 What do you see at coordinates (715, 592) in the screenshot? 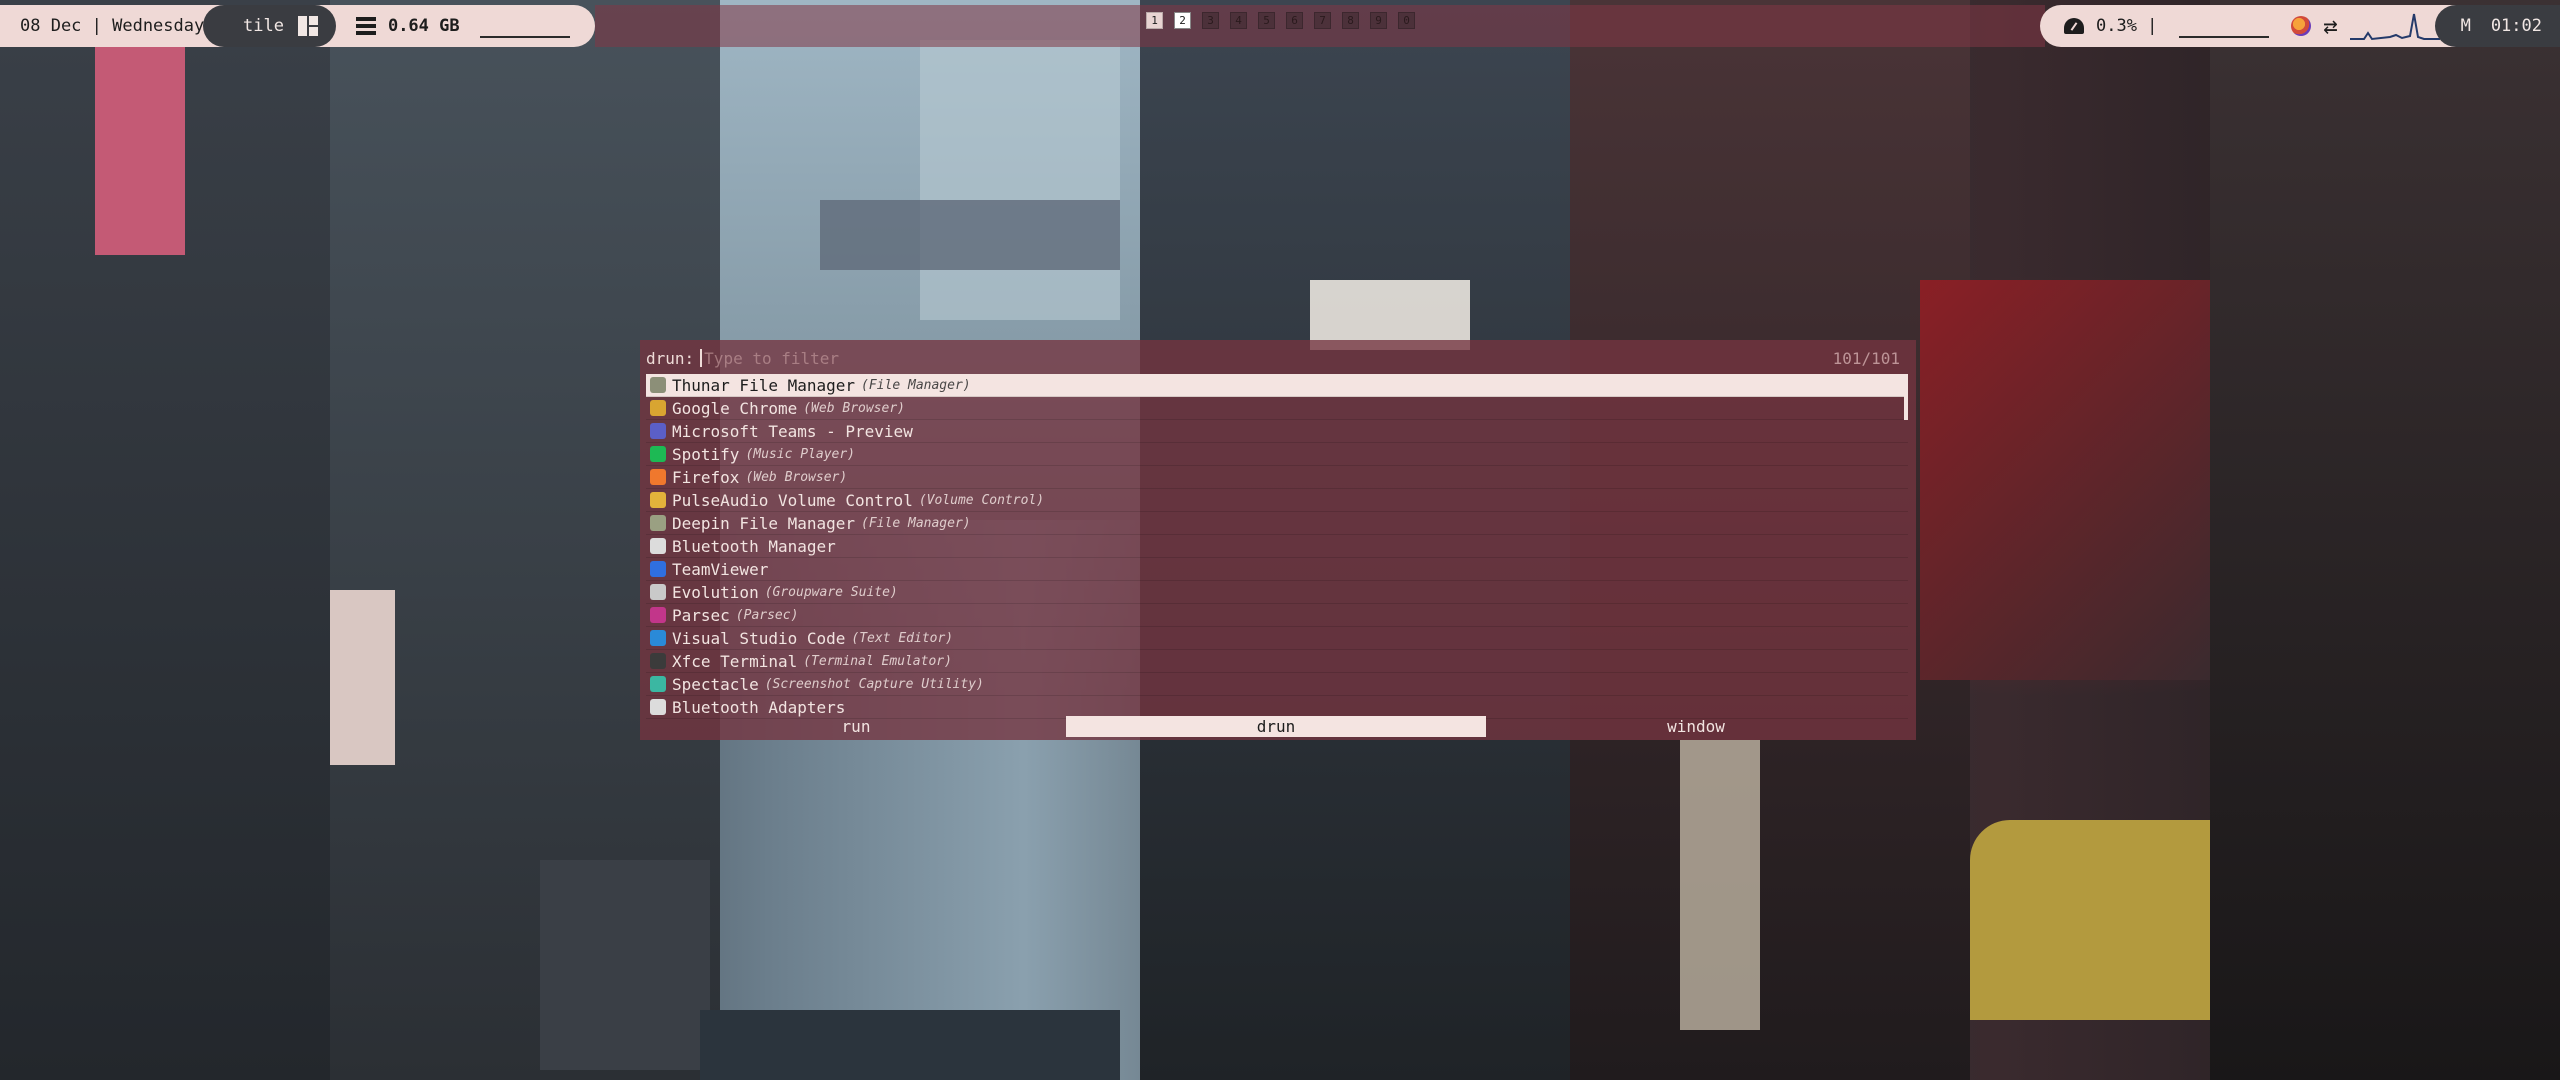
I see `app-name: Evolution` at bounding box center [715, 592].